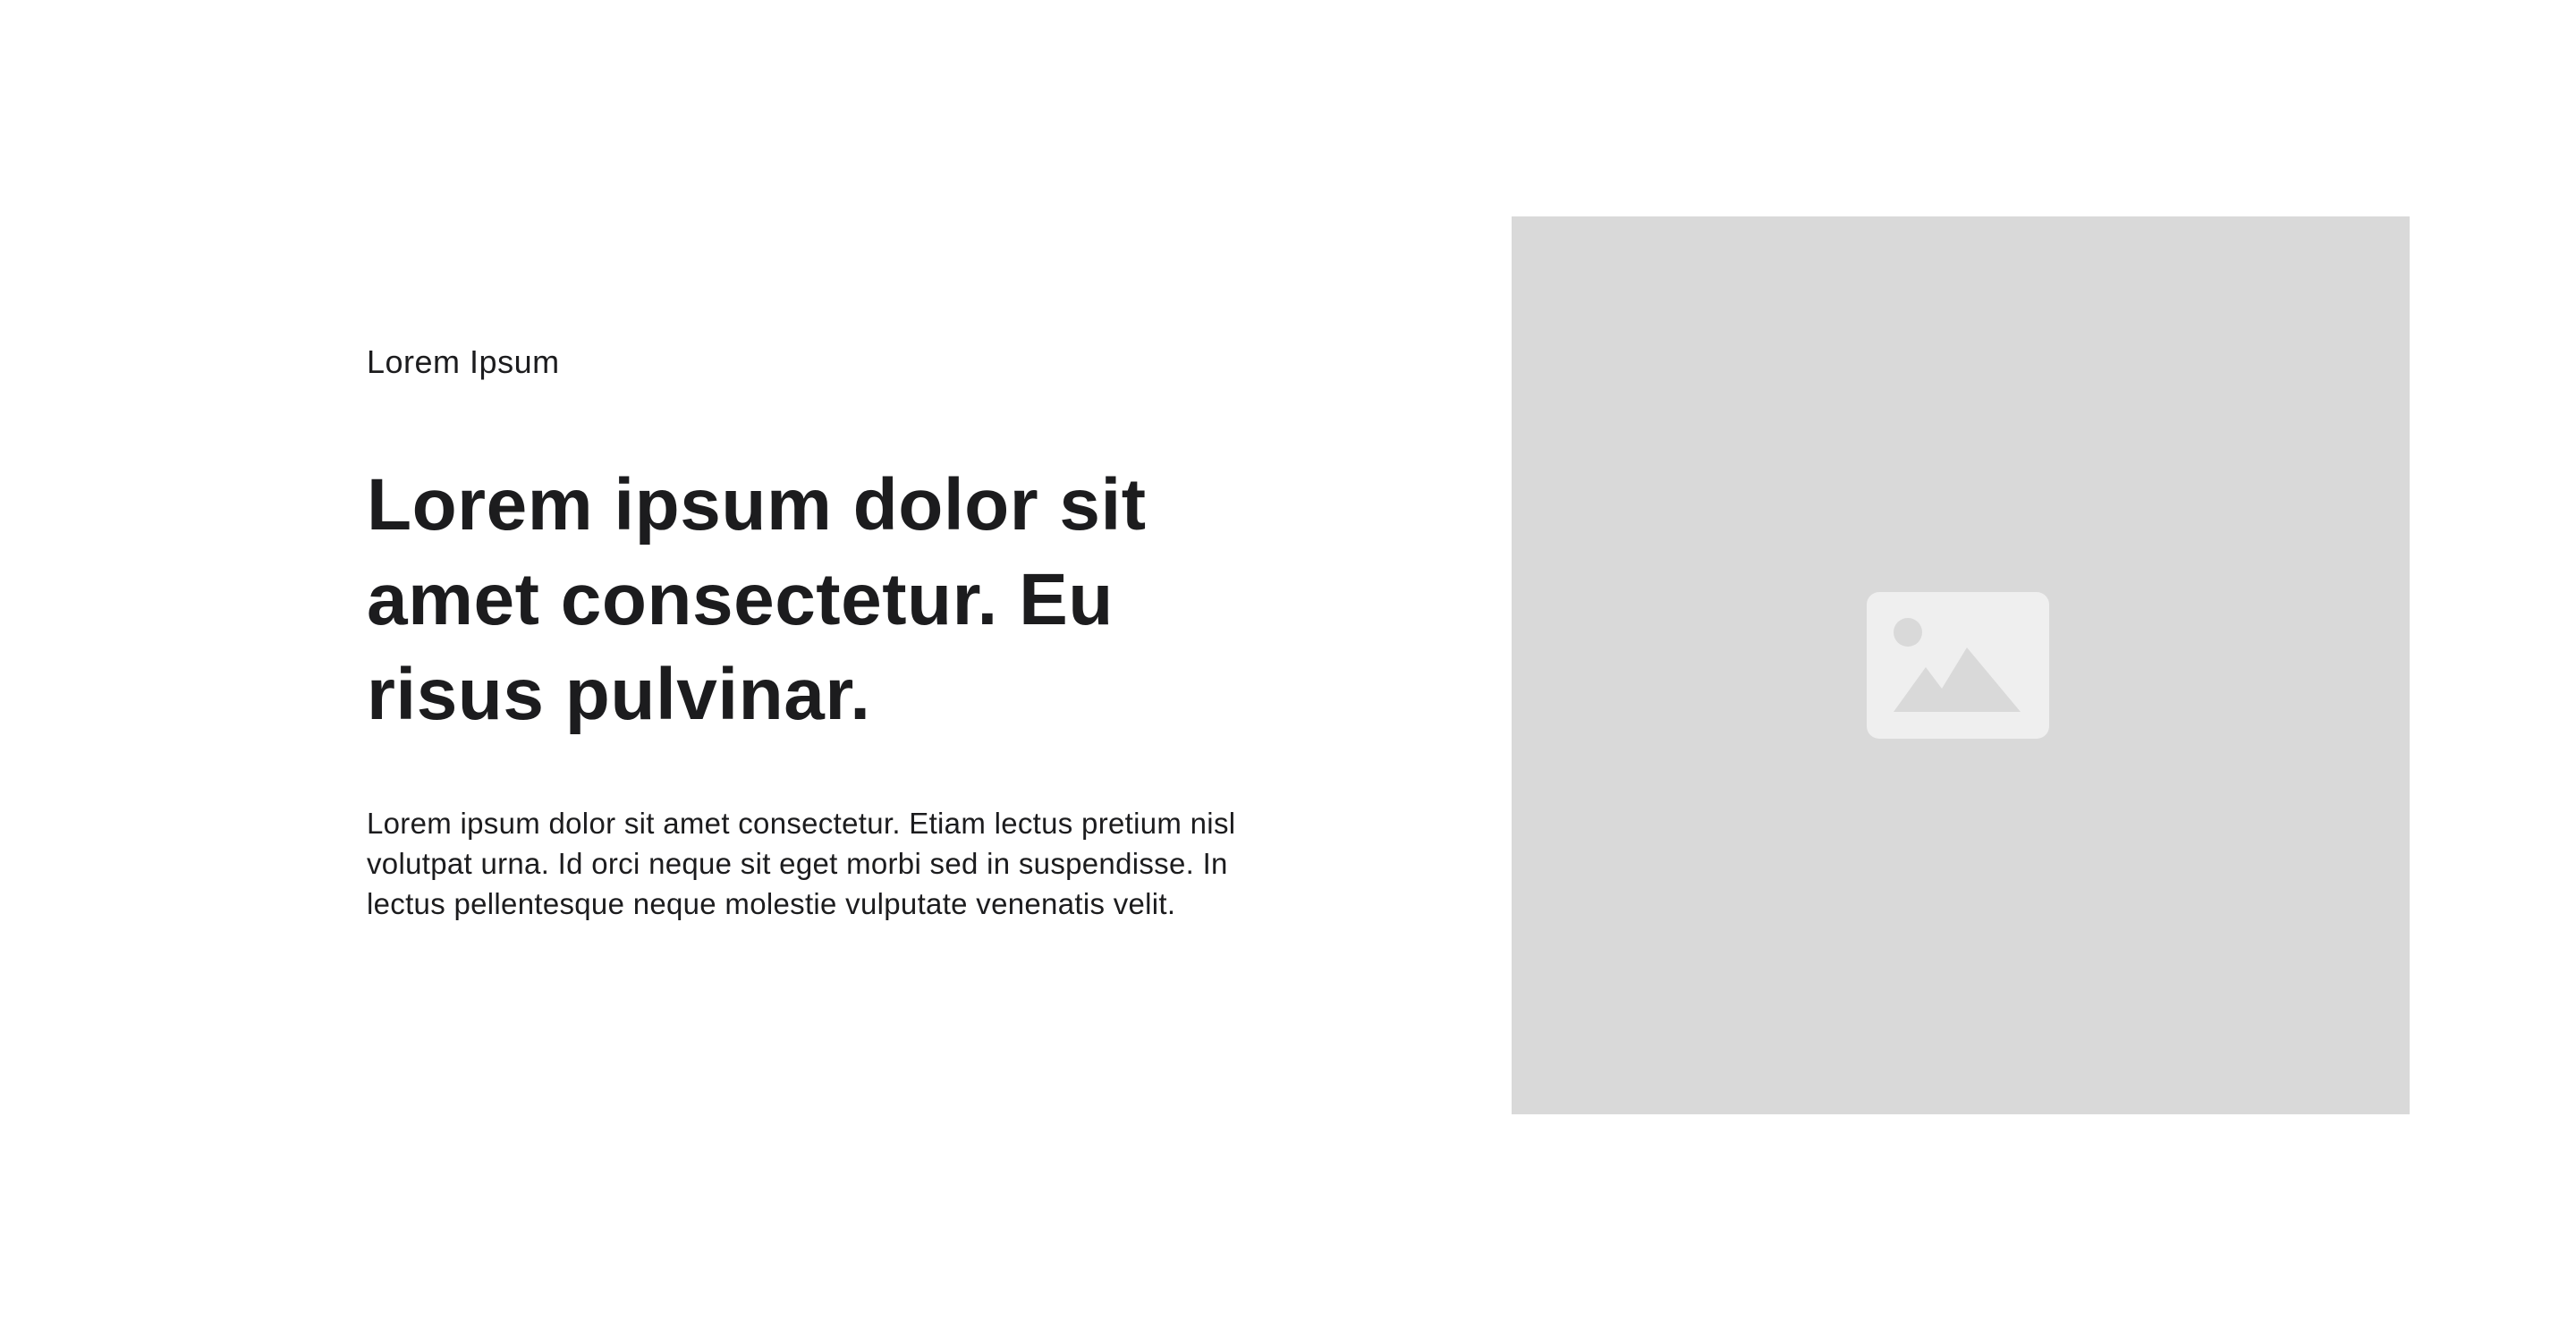 This screenshot has height=1320, width=2576. Describe the element at coordinates (1958, 665) in the screenshot. I see `image-placeholder-icon` at that location.